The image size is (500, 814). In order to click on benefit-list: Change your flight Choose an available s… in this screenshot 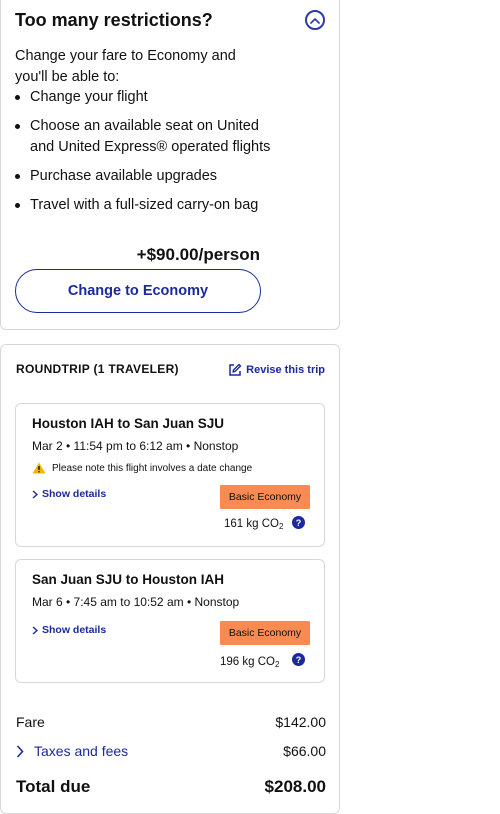, I will do `click(145, 155)`.